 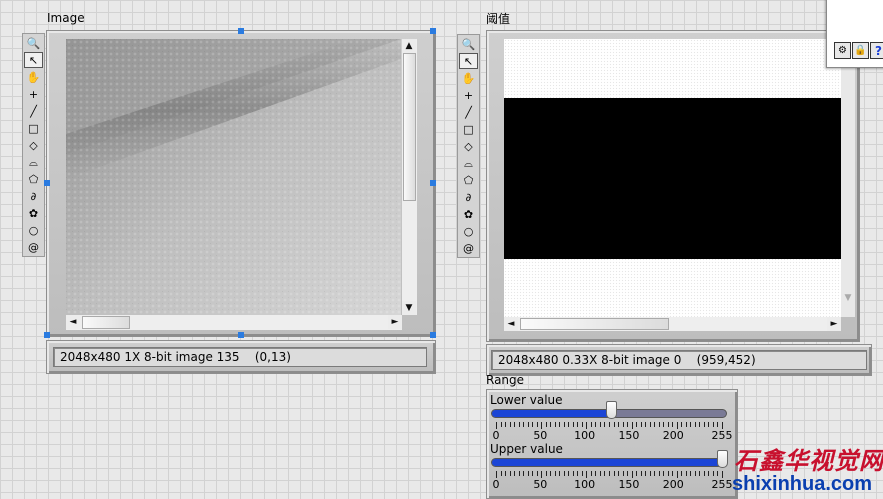 I want to click on upper-value-slider-knob, so click(x=722, y=459).